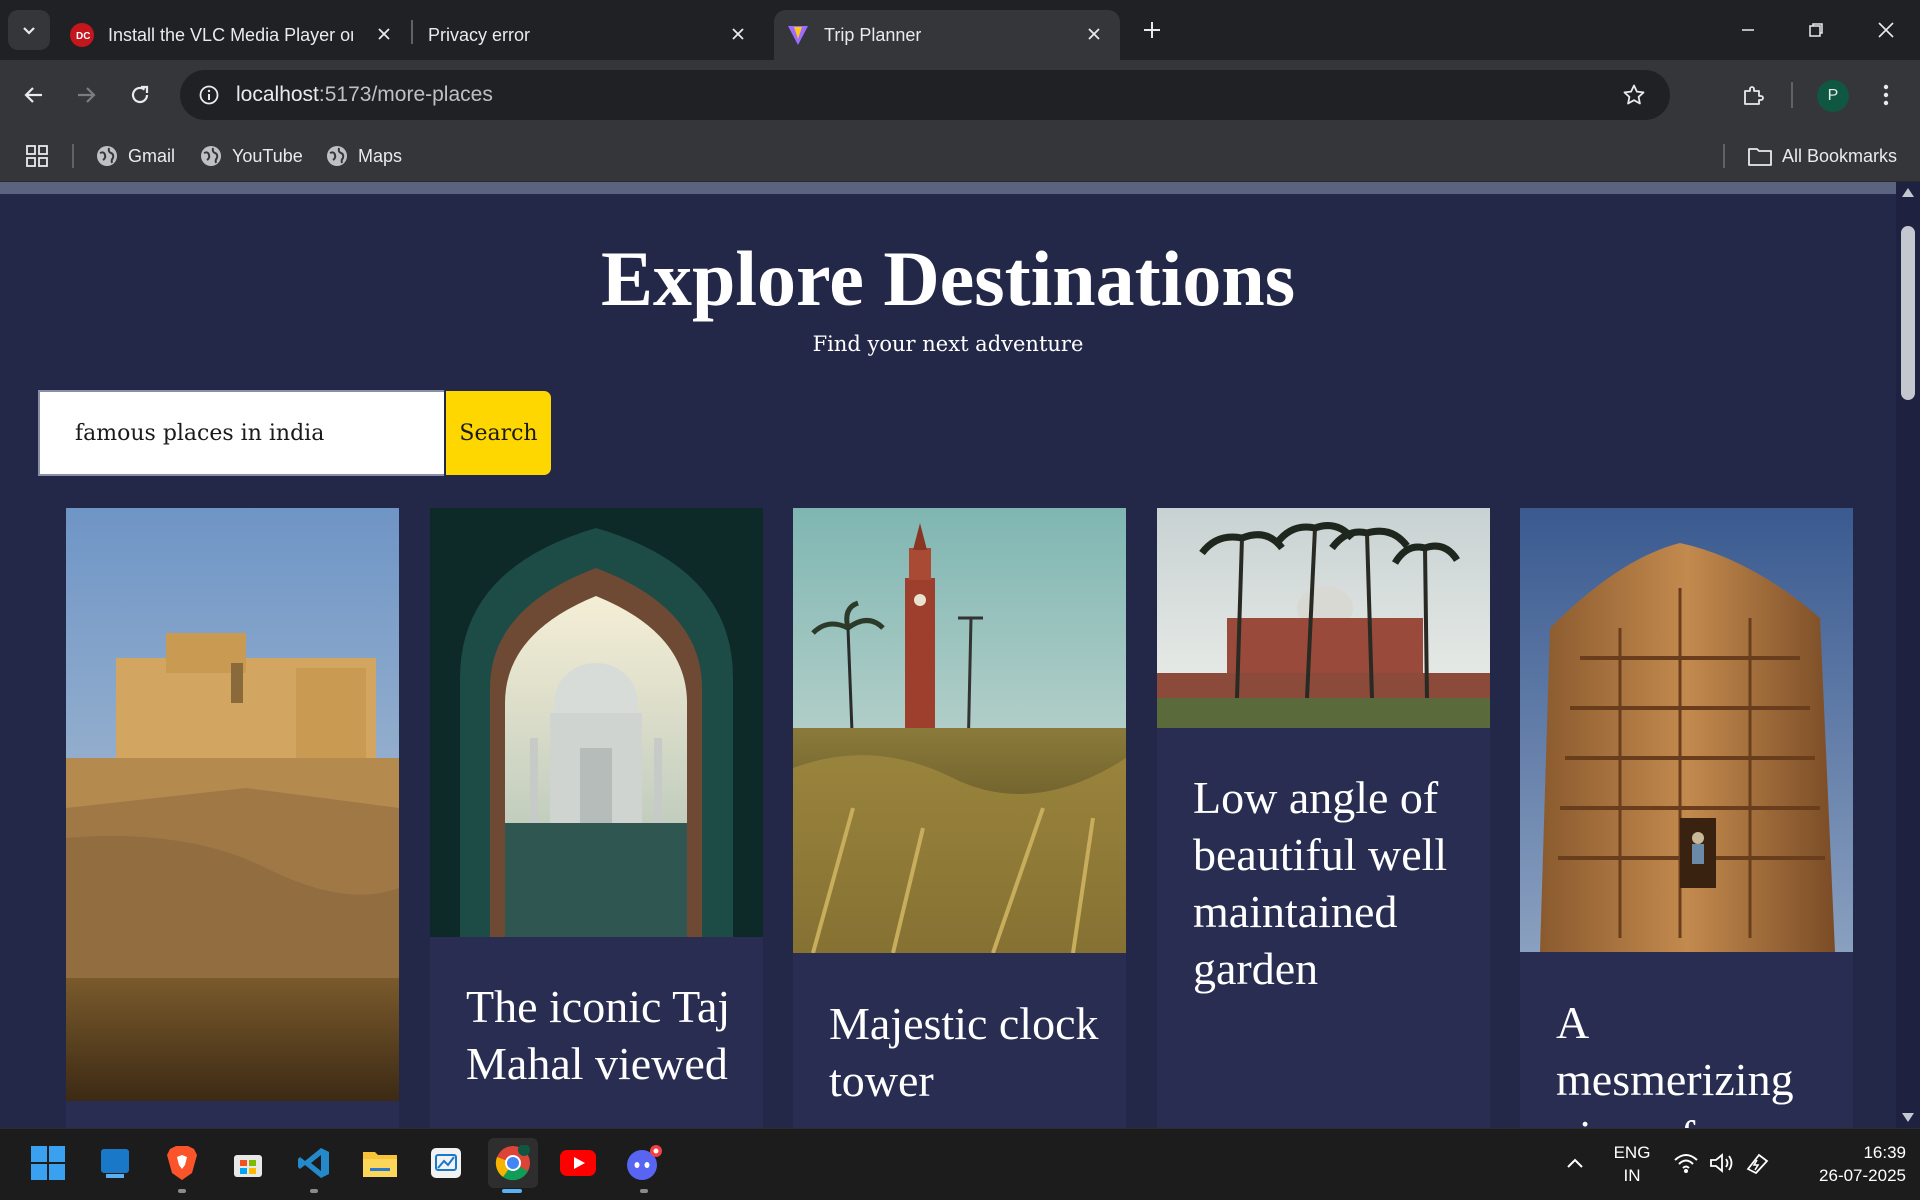  I want to click on url-text: localhost:5173/more-places, so click(364, 95).